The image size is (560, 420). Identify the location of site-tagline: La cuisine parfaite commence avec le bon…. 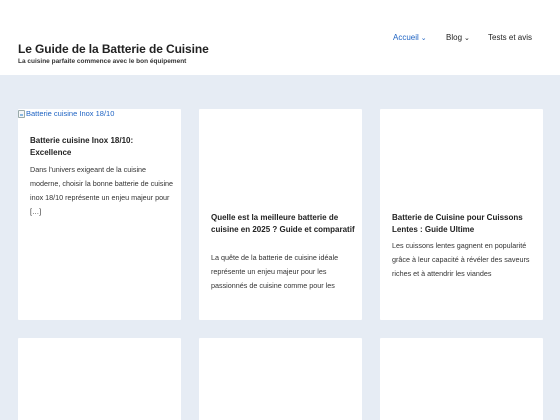
(102, 61).